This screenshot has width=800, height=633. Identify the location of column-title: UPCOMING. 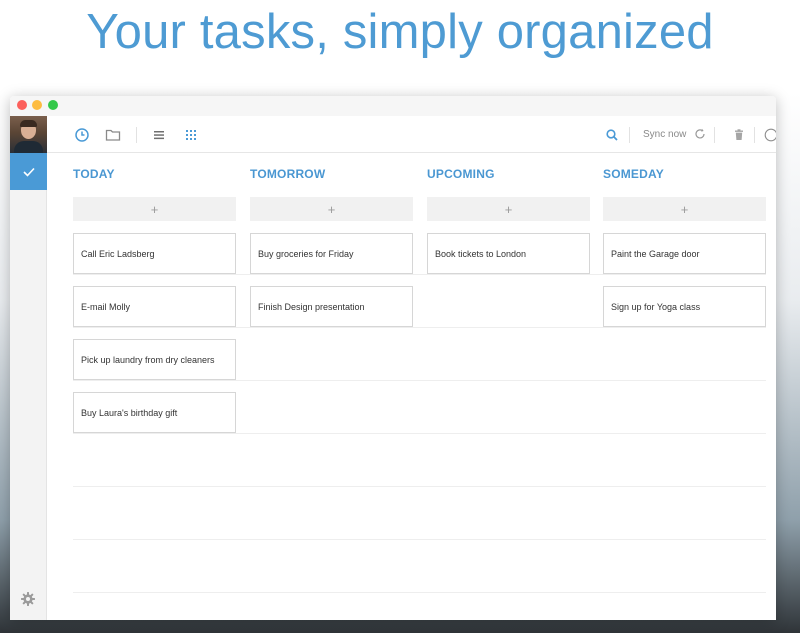
(461, 174).